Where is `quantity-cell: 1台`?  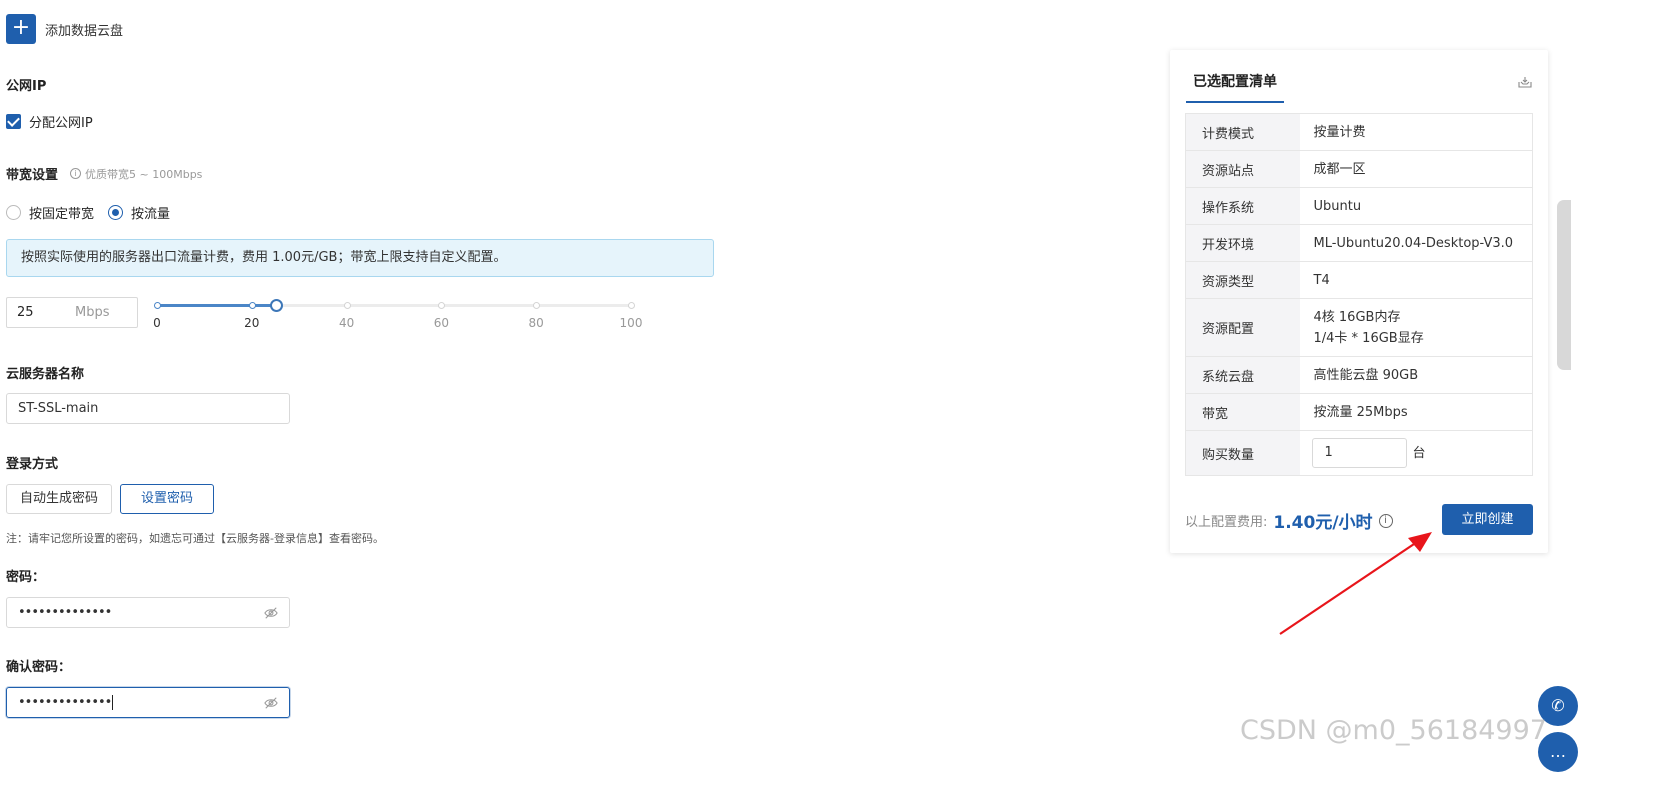 quantity-cell: 1台 is located at coordinates (1416, 453).